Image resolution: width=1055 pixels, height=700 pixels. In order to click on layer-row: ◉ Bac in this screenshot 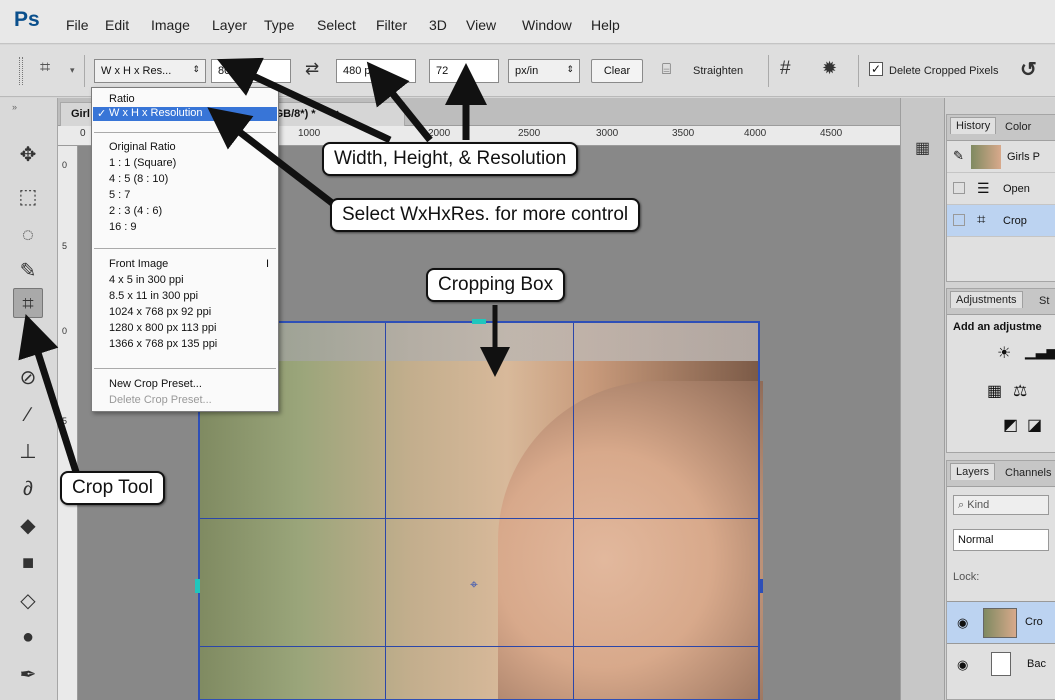, I will do `click(1001, 664)`.